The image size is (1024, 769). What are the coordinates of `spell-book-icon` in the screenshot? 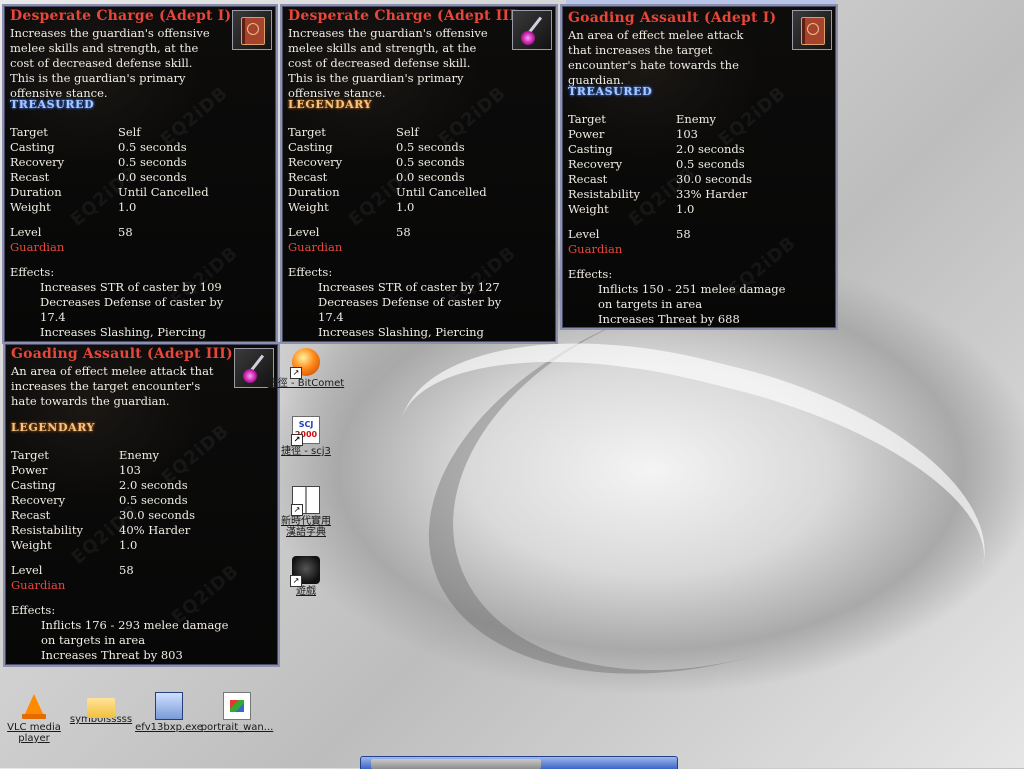 It's located at (812, 30).